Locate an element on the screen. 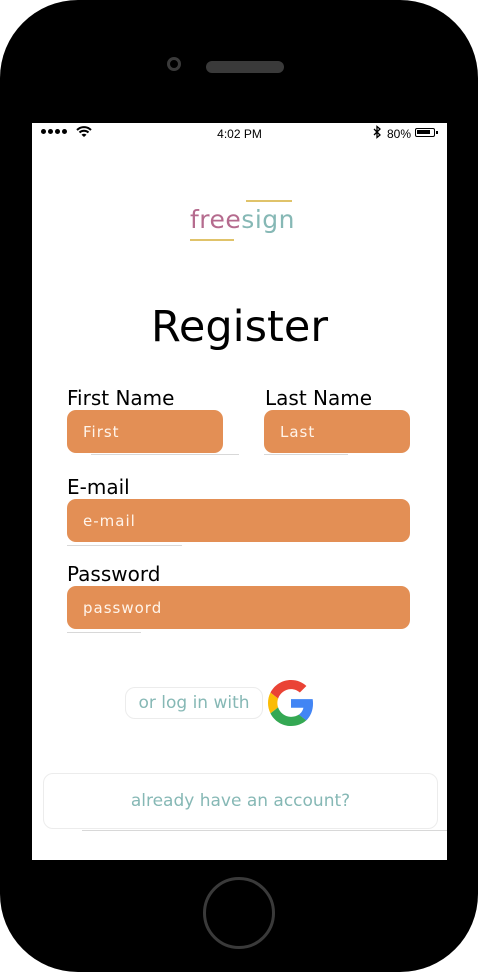  battery-percent: 80% is located at coordinates (399, 134).